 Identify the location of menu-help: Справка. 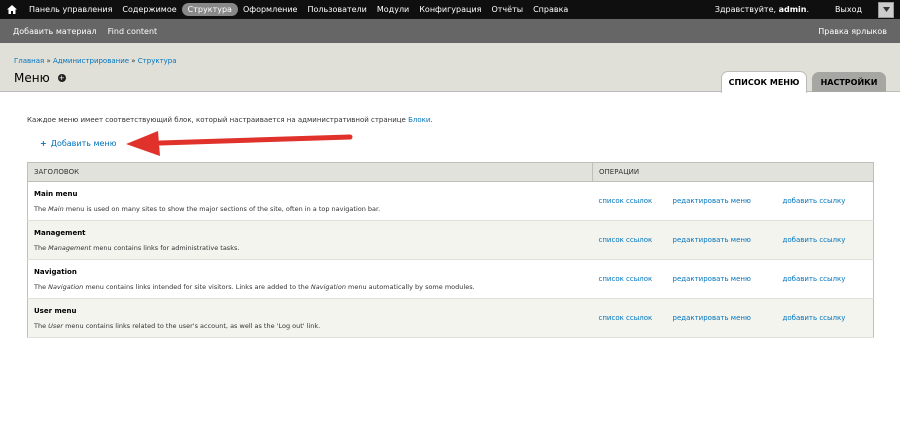
(550, 9).